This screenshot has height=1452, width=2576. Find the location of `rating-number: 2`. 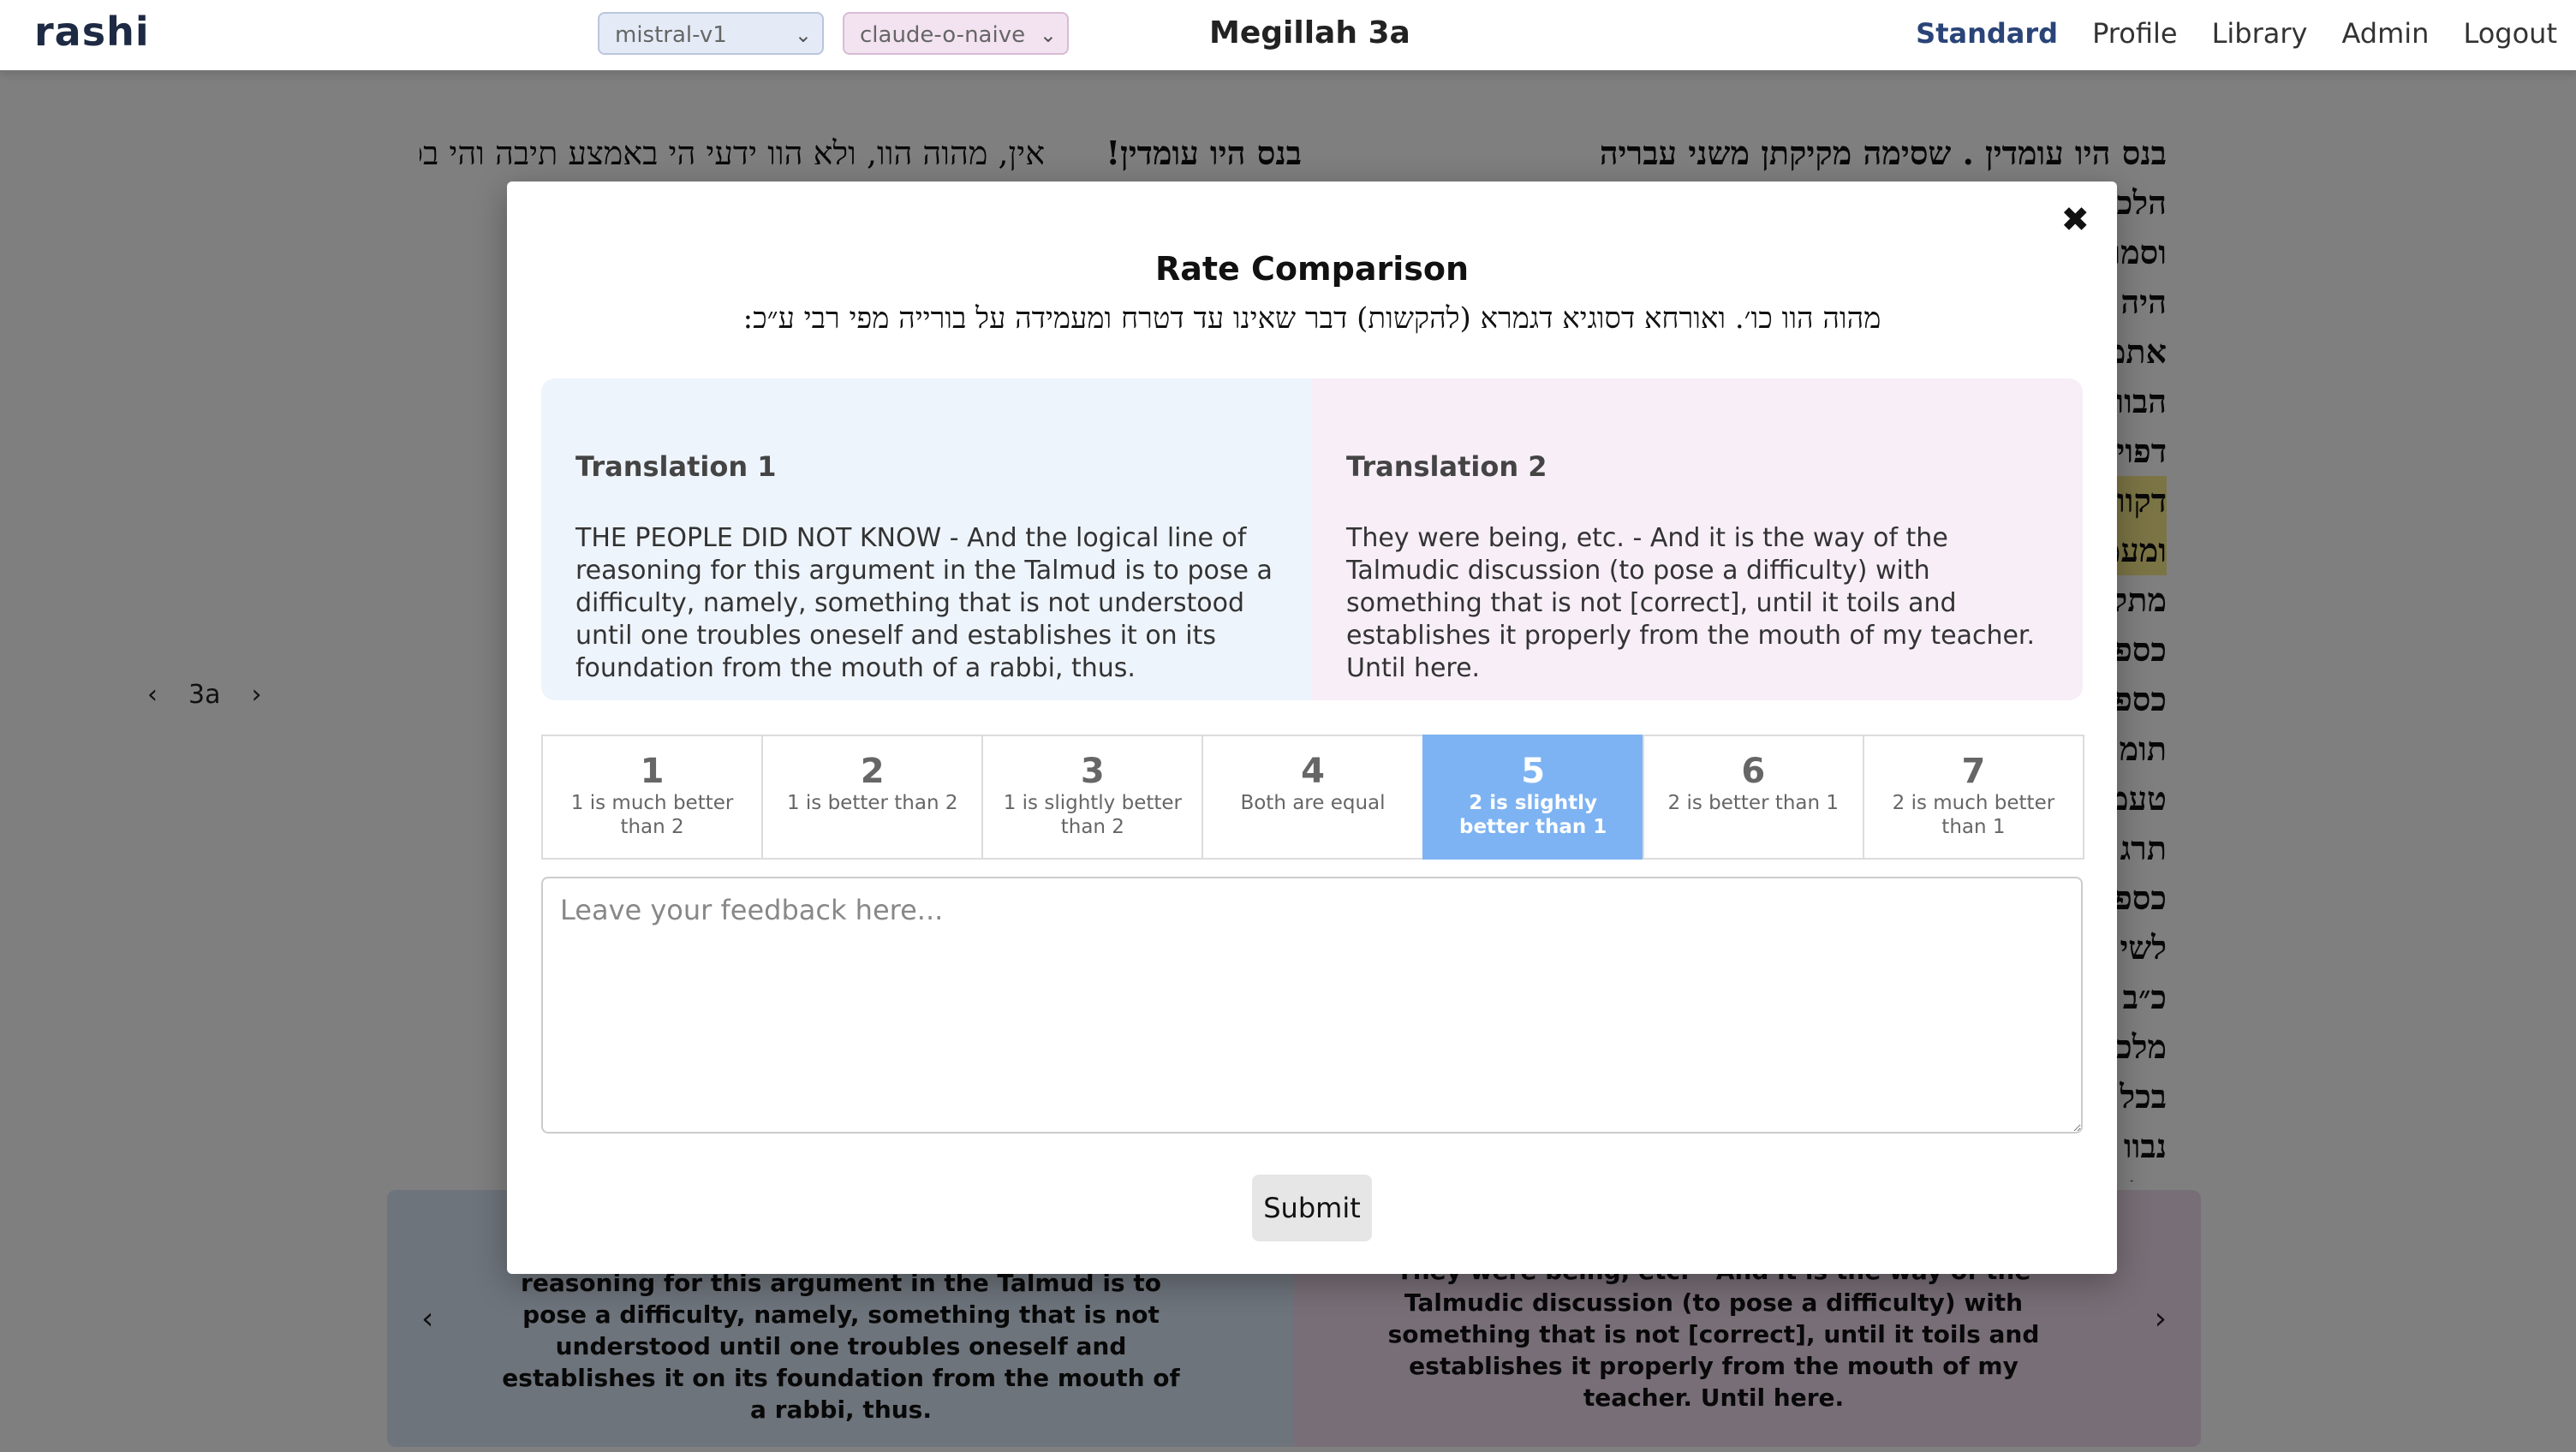

rating-number: 2 is located at coordinates (872, 771).